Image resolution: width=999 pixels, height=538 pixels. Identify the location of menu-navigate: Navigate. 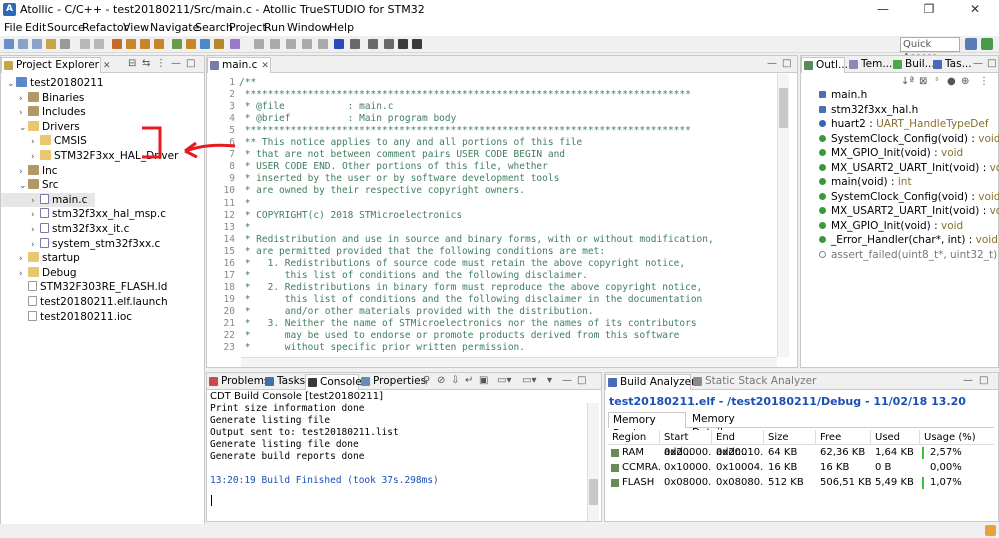
(174, 27).